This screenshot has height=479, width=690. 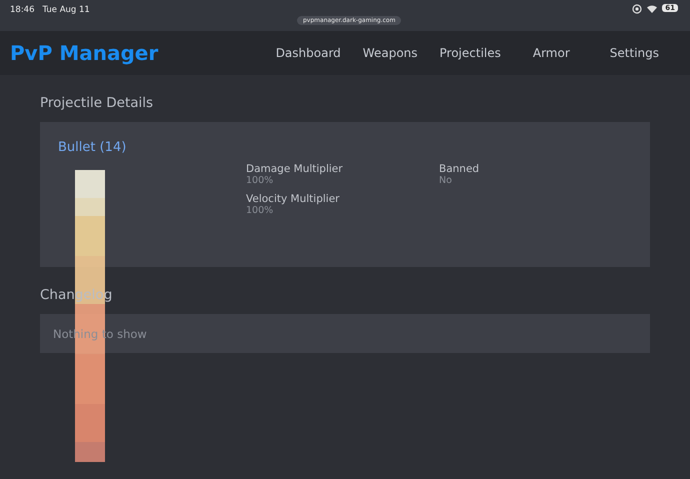 I want to click on rotation-lock-icon, so click(x=637, y=9).